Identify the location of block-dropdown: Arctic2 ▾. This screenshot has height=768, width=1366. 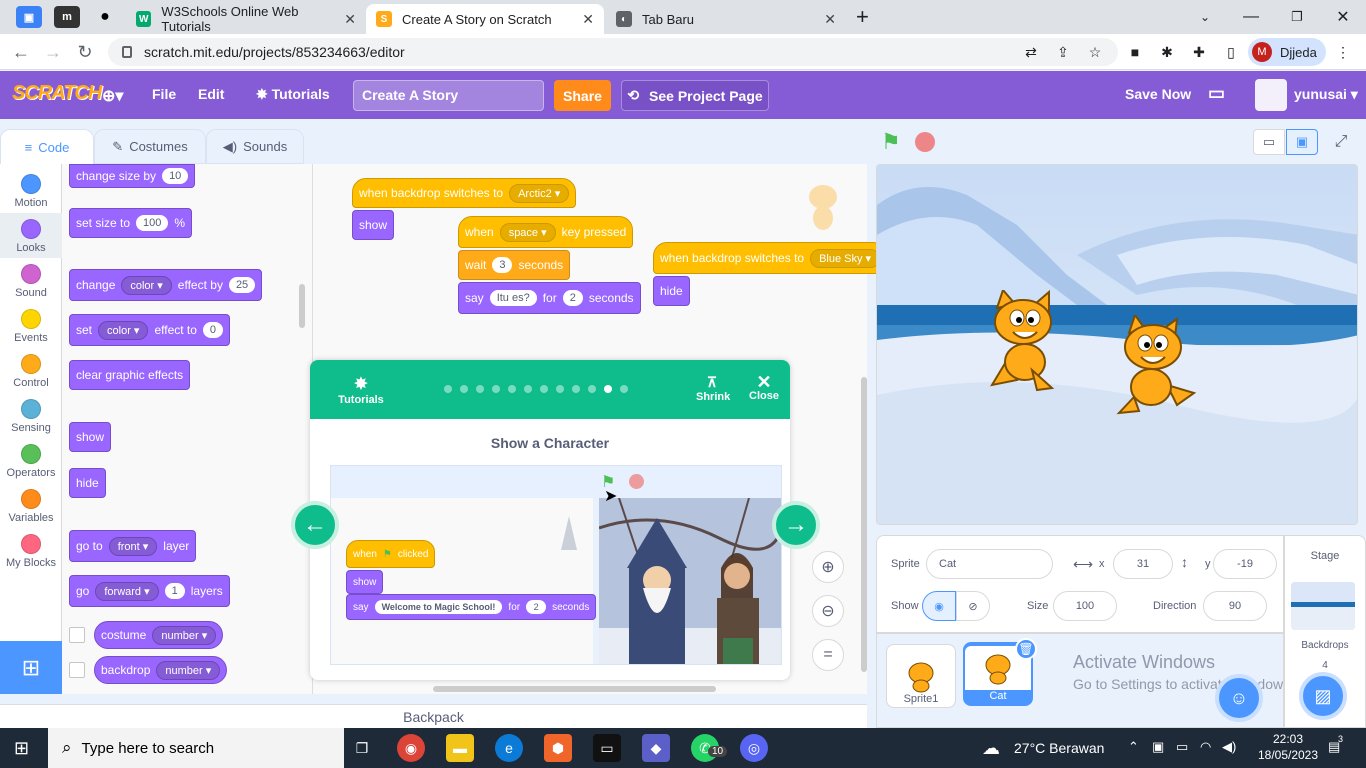
(539, 193).